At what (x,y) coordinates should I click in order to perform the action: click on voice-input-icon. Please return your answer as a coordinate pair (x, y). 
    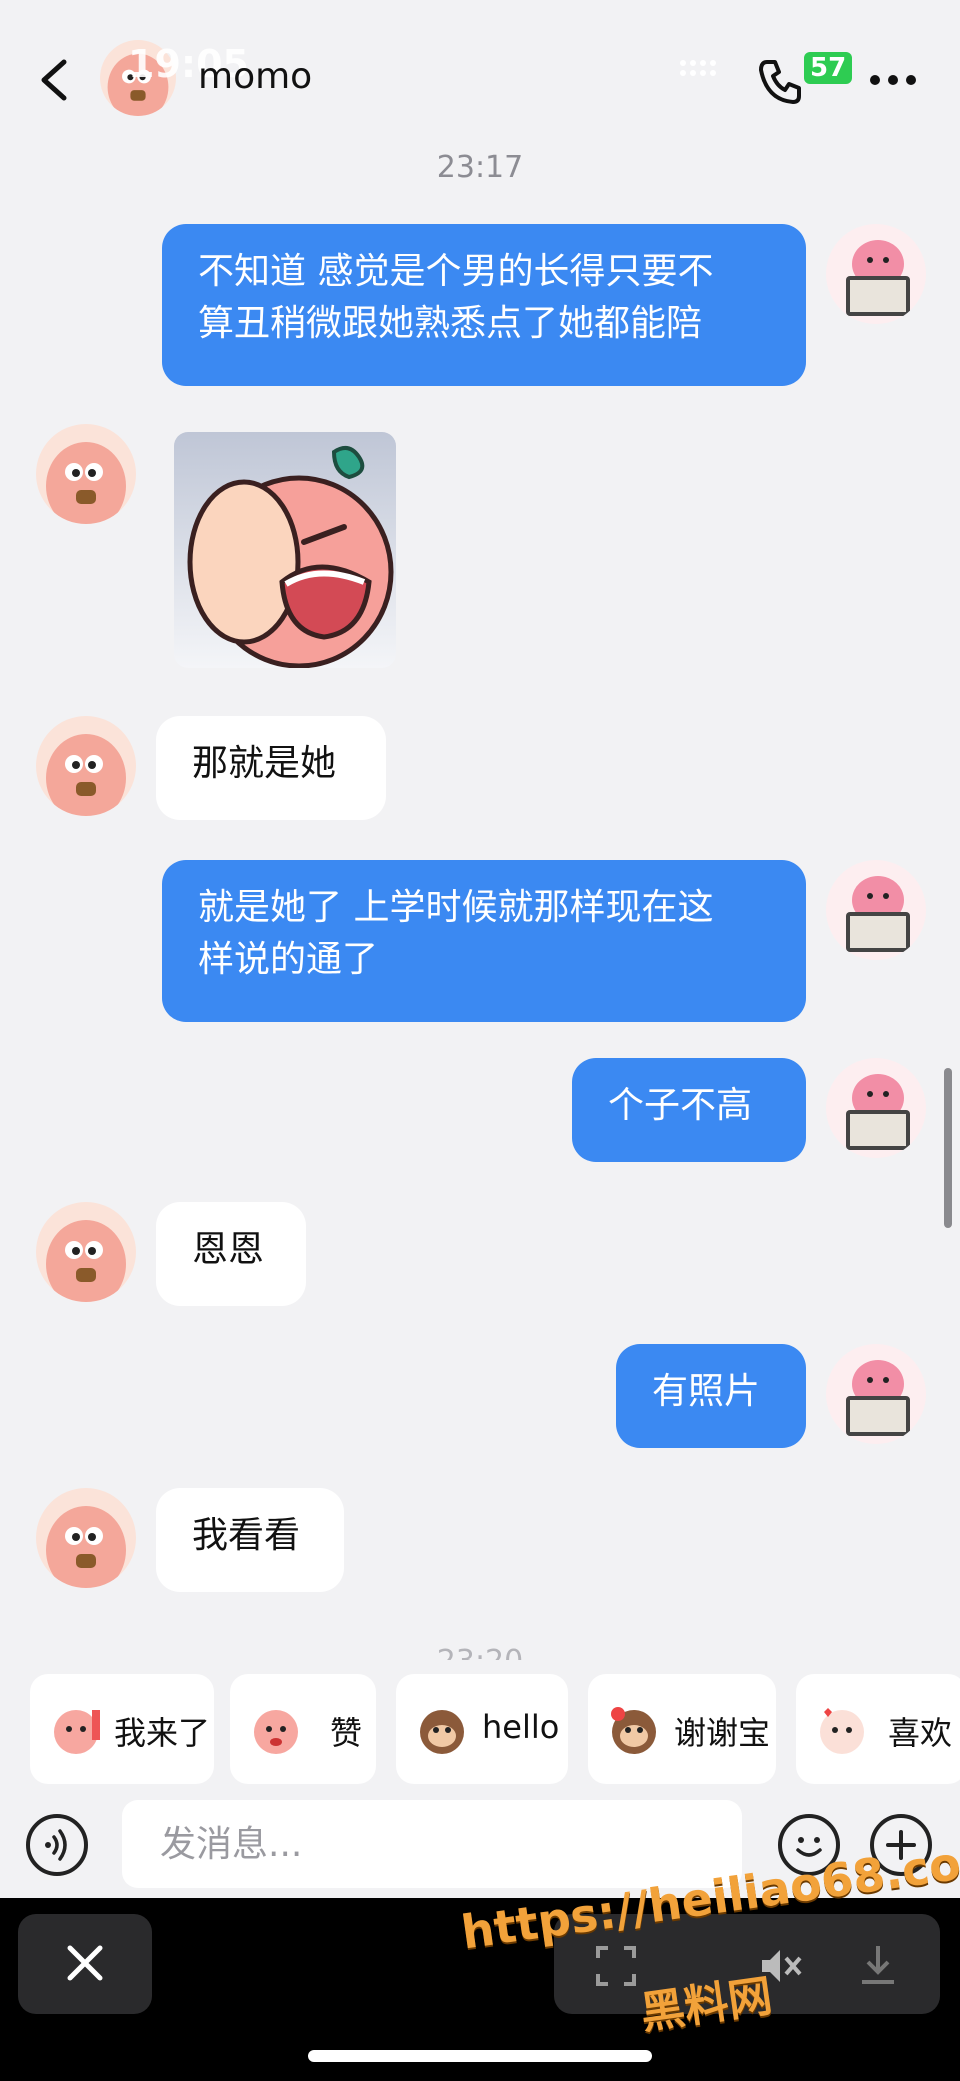
    Looking at the image, I should click on (57, 1845).